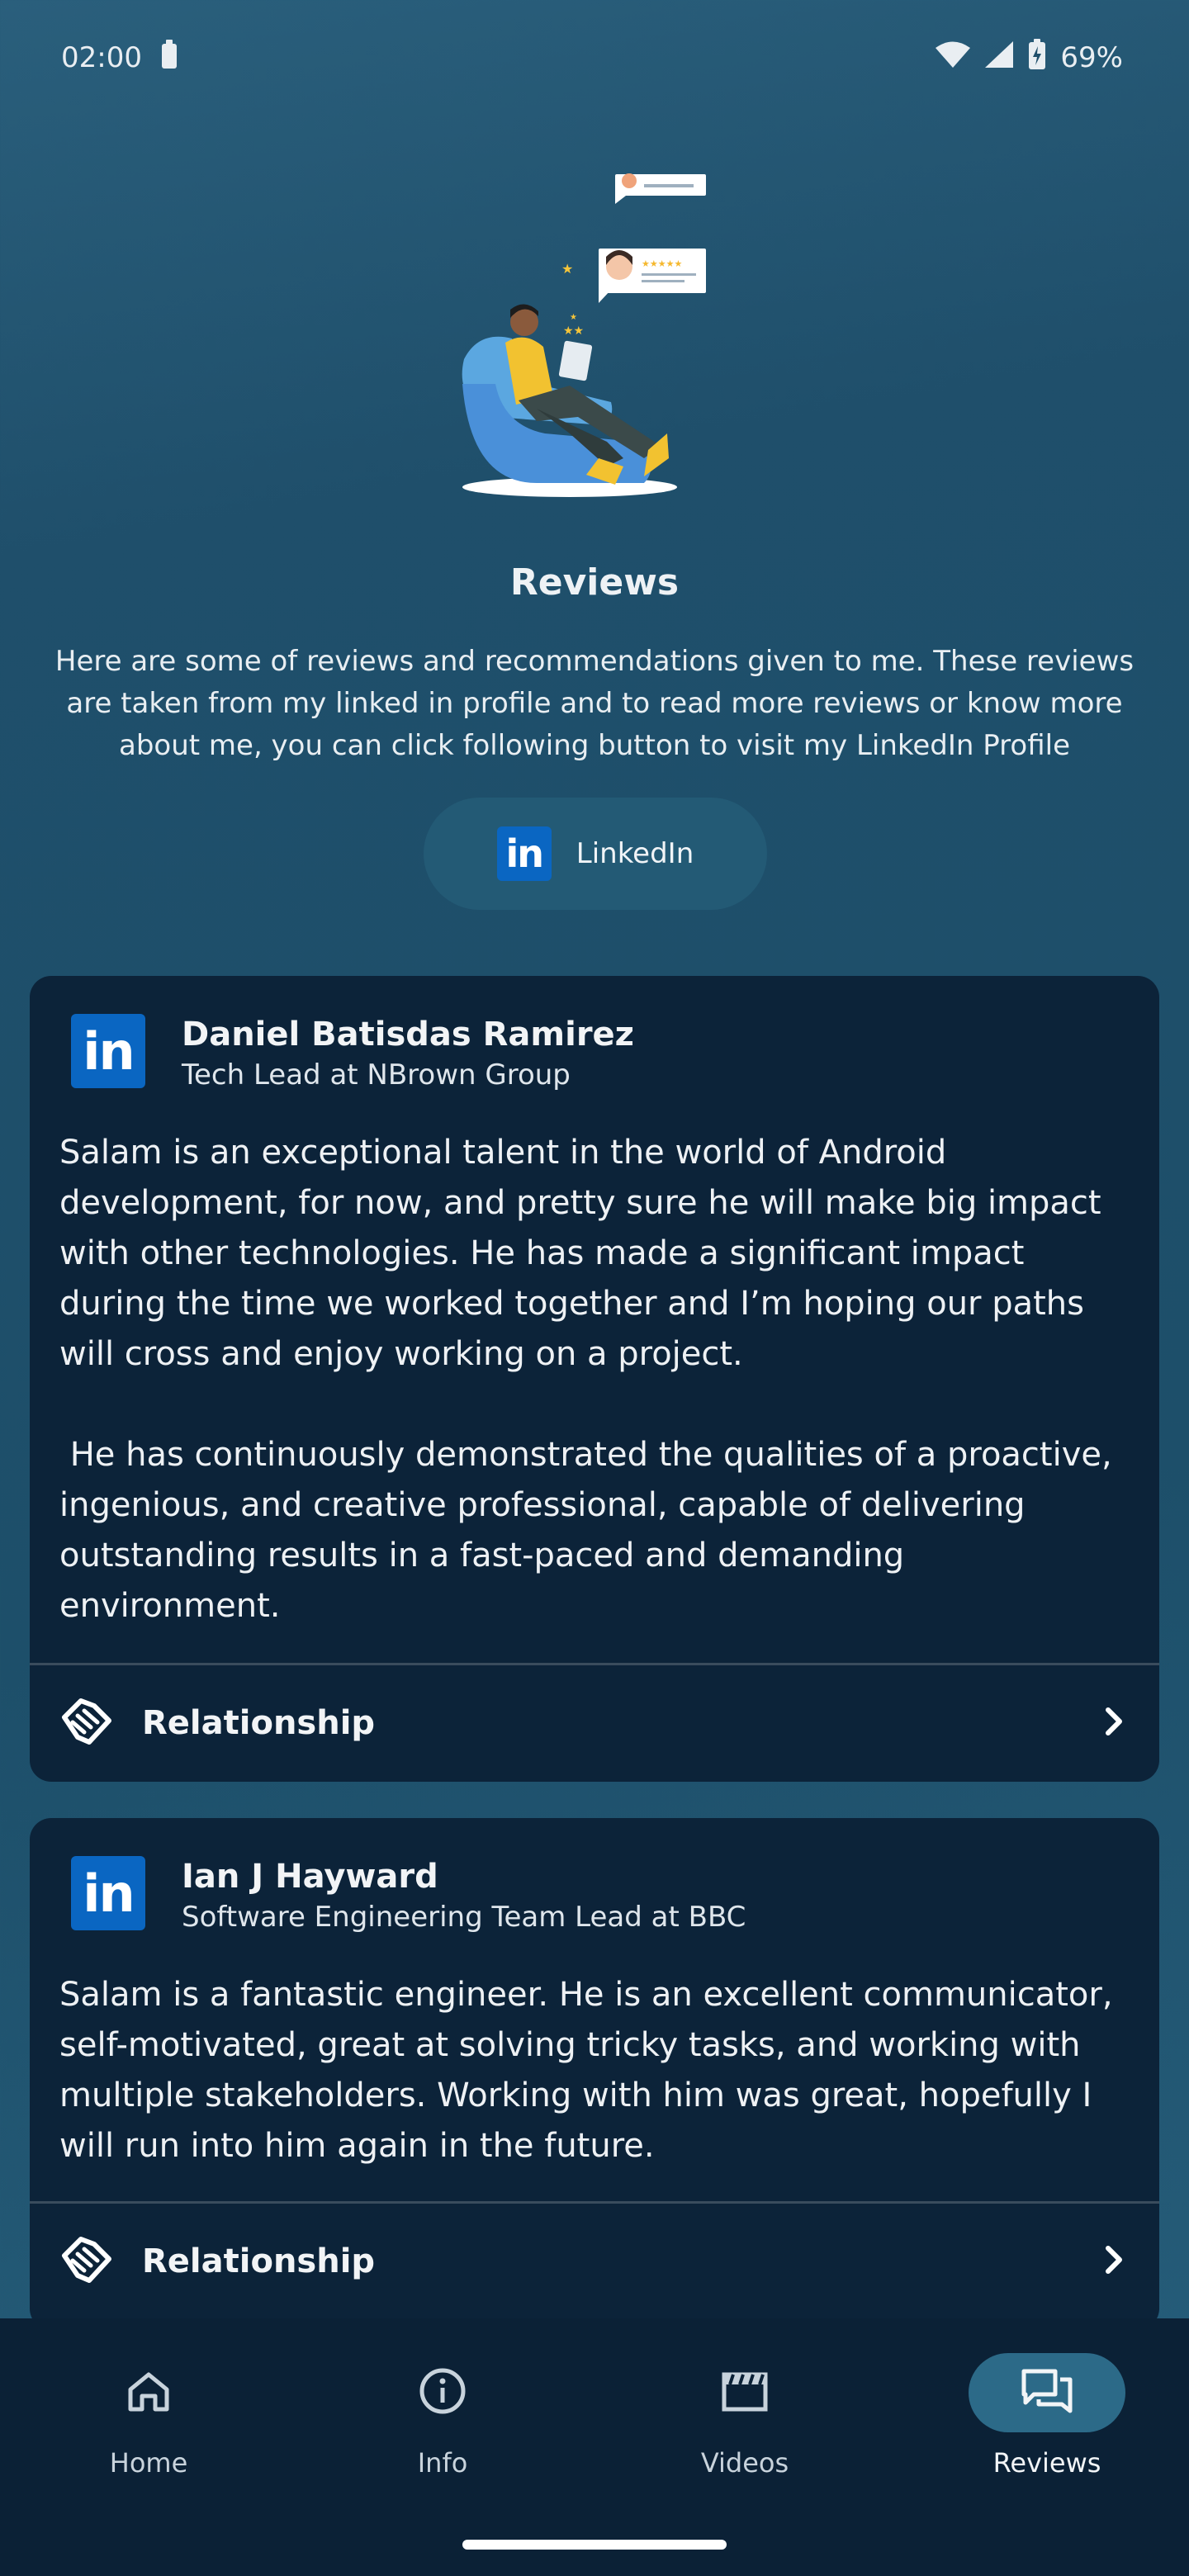  I want to click on wifi-icon, so click(953, 58).